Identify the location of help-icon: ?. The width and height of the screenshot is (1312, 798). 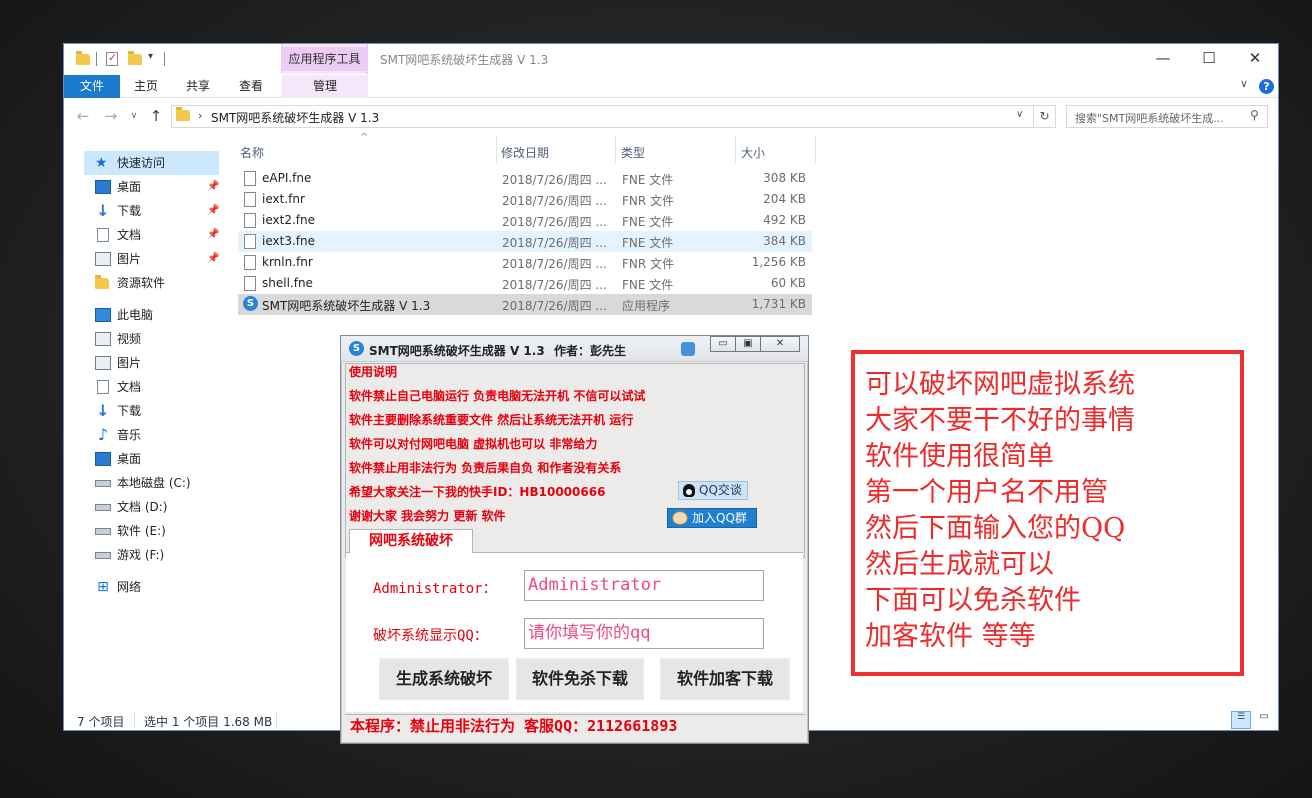
(1266, 86).